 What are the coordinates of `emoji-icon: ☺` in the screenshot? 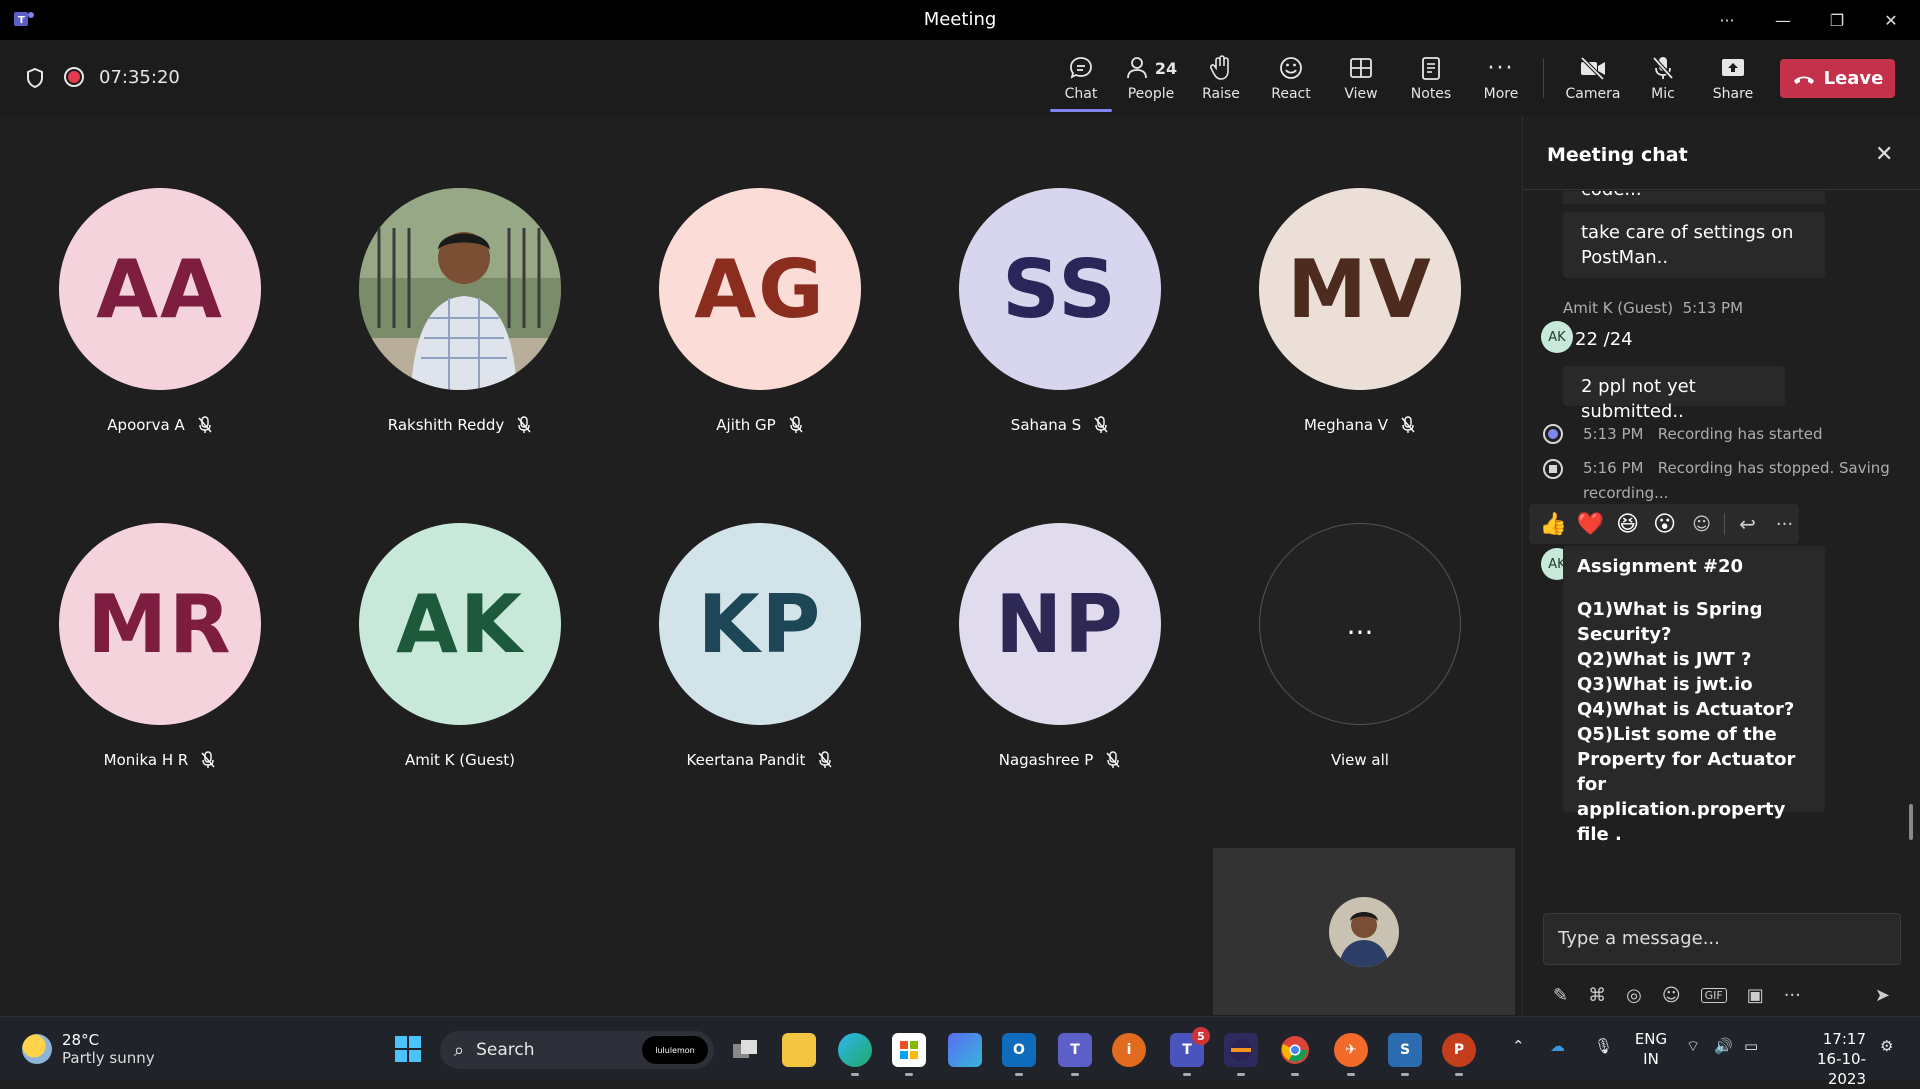 It's located at (1671, 995).